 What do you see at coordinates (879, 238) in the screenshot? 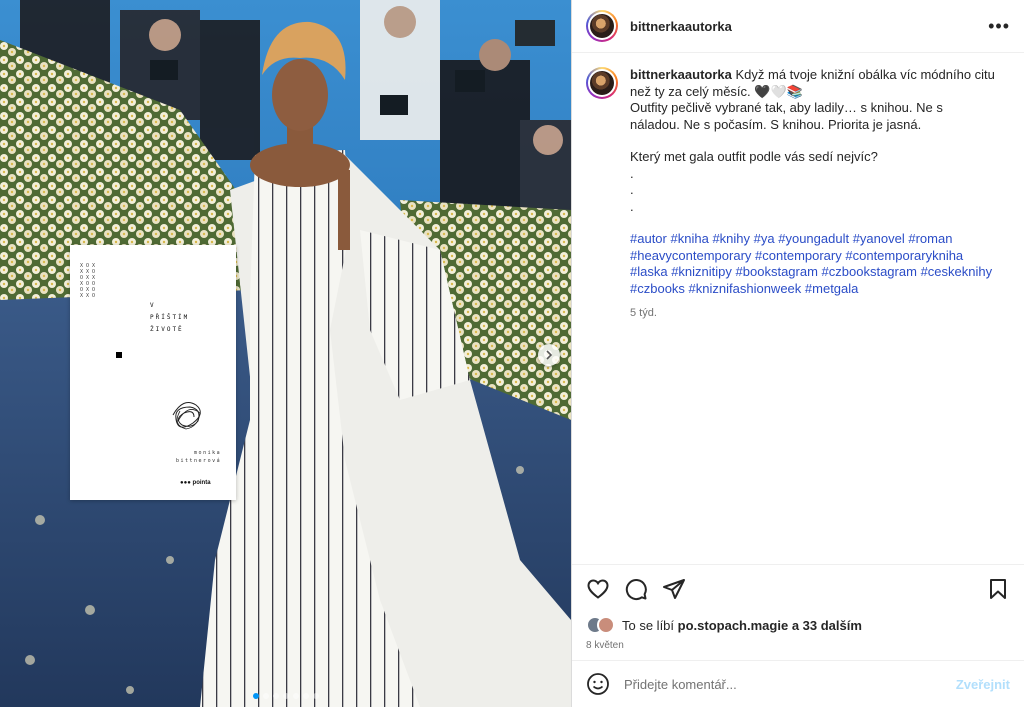
I see `hashtag-link: #yanovel` at bounding box center [879, 238].